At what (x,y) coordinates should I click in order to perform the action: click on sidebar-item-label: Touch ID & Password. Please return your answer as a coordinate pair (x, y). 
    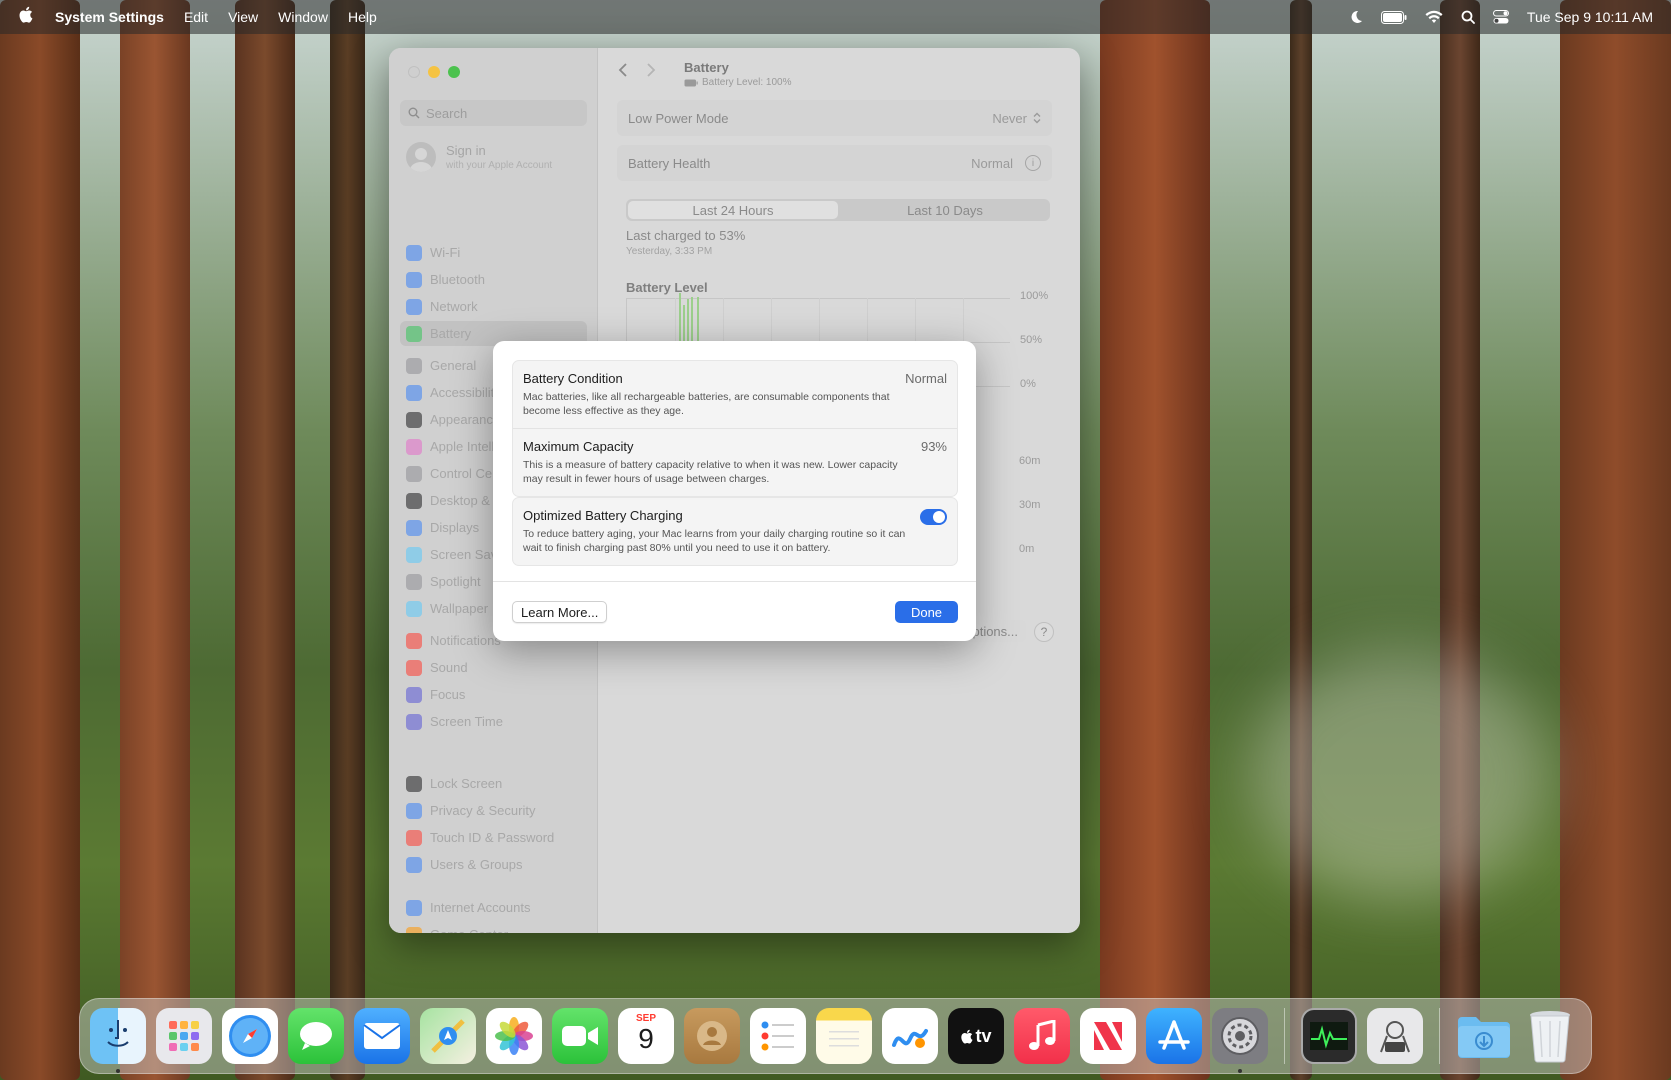
    Looking at the image, I should click on (492, 837).